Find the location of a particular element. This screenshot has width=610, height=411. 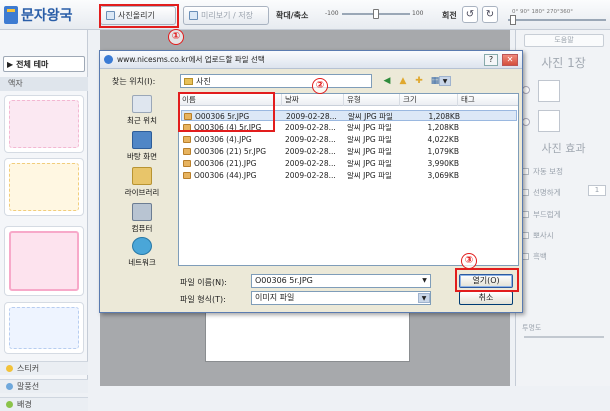

views-menu-button: ▦ is located at coordinates (435, 81).